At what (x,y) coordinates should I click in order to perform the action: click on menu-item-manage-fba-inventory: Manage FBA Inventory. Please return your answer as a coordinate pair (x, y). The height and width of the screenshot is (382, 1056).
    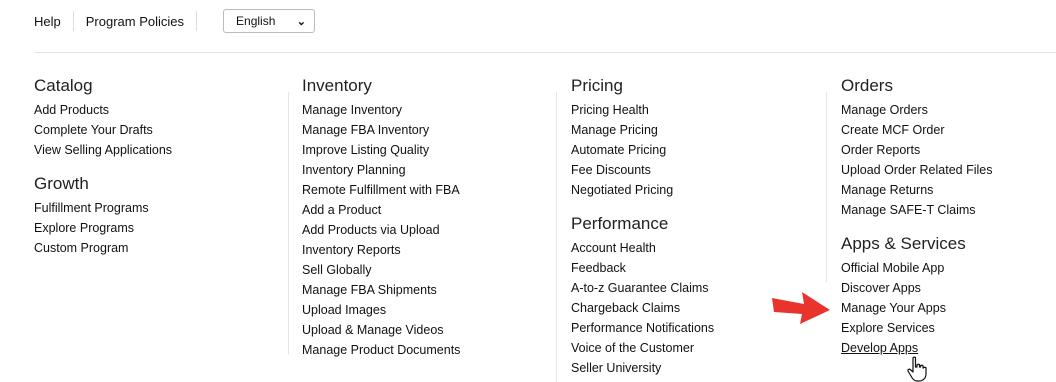
    Looking at the image, I should click on (427, 130).